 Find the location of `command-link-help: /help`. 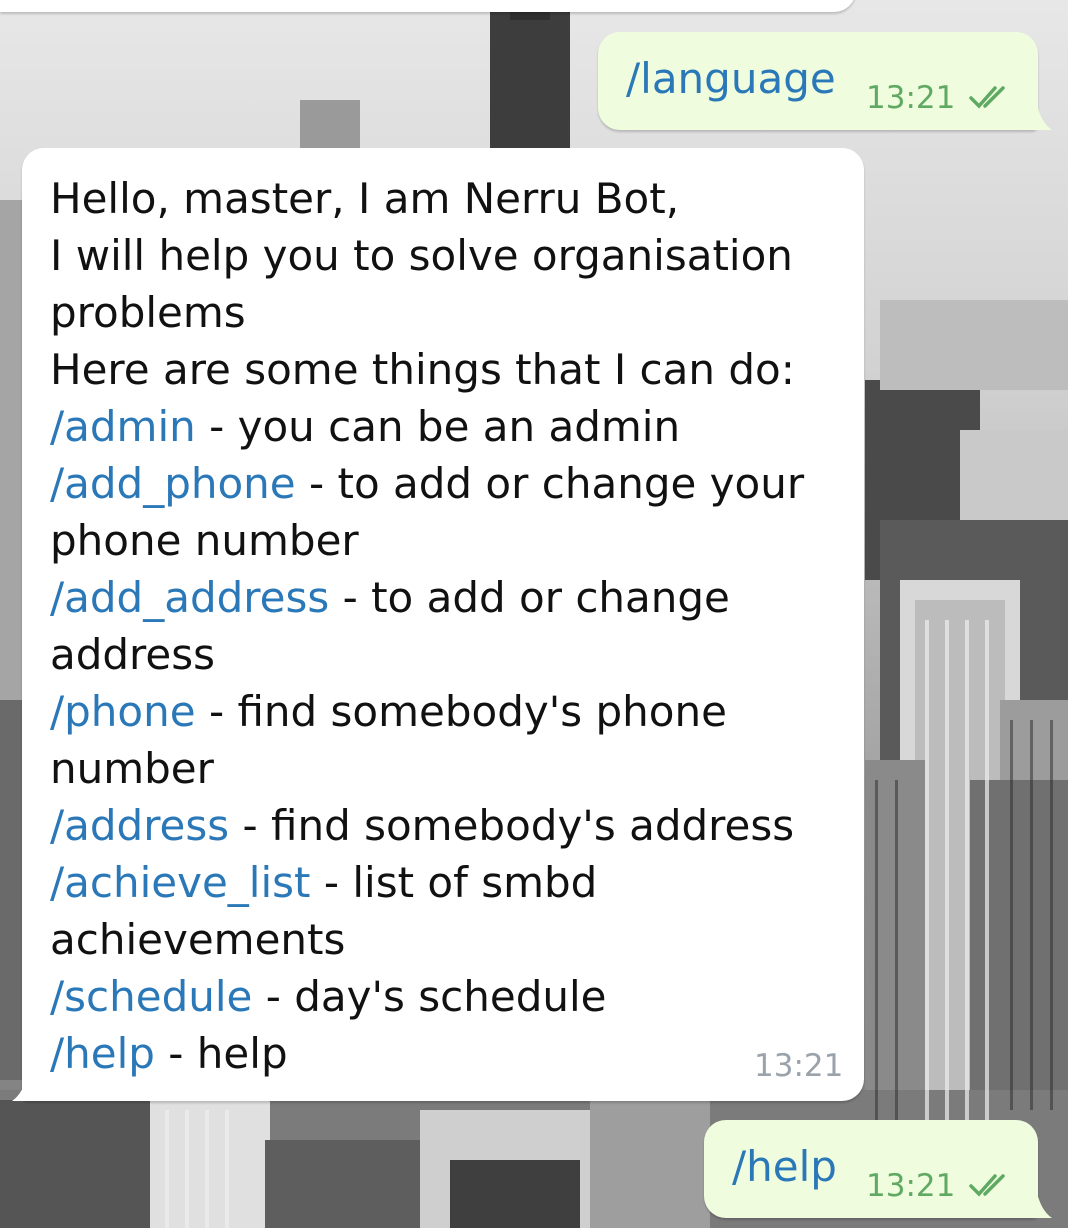

command-link-help: /help is located at coordinates (102, 1053).